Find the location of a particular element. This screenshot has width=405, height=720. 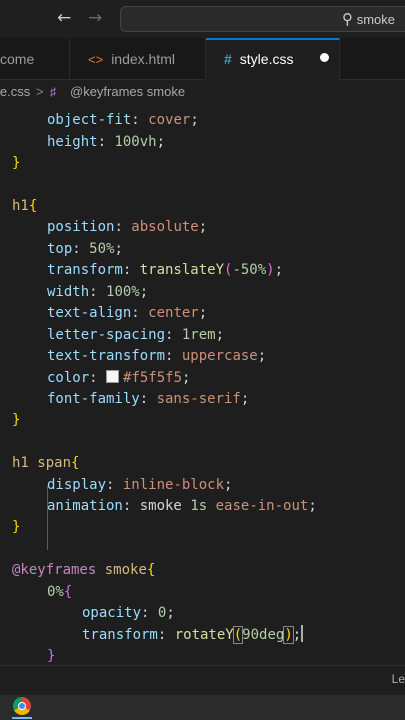

tab-label: style.css is located at coordinates (266, 59).